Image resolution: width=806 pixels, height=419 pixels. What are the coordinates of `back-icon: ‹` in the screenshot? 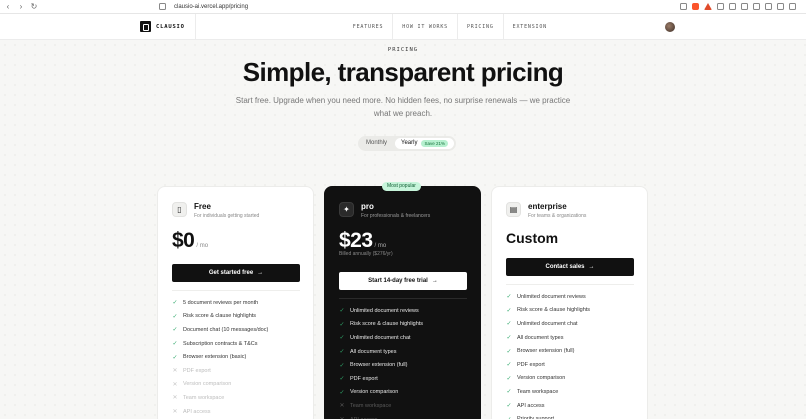 It's located at (8, 7).